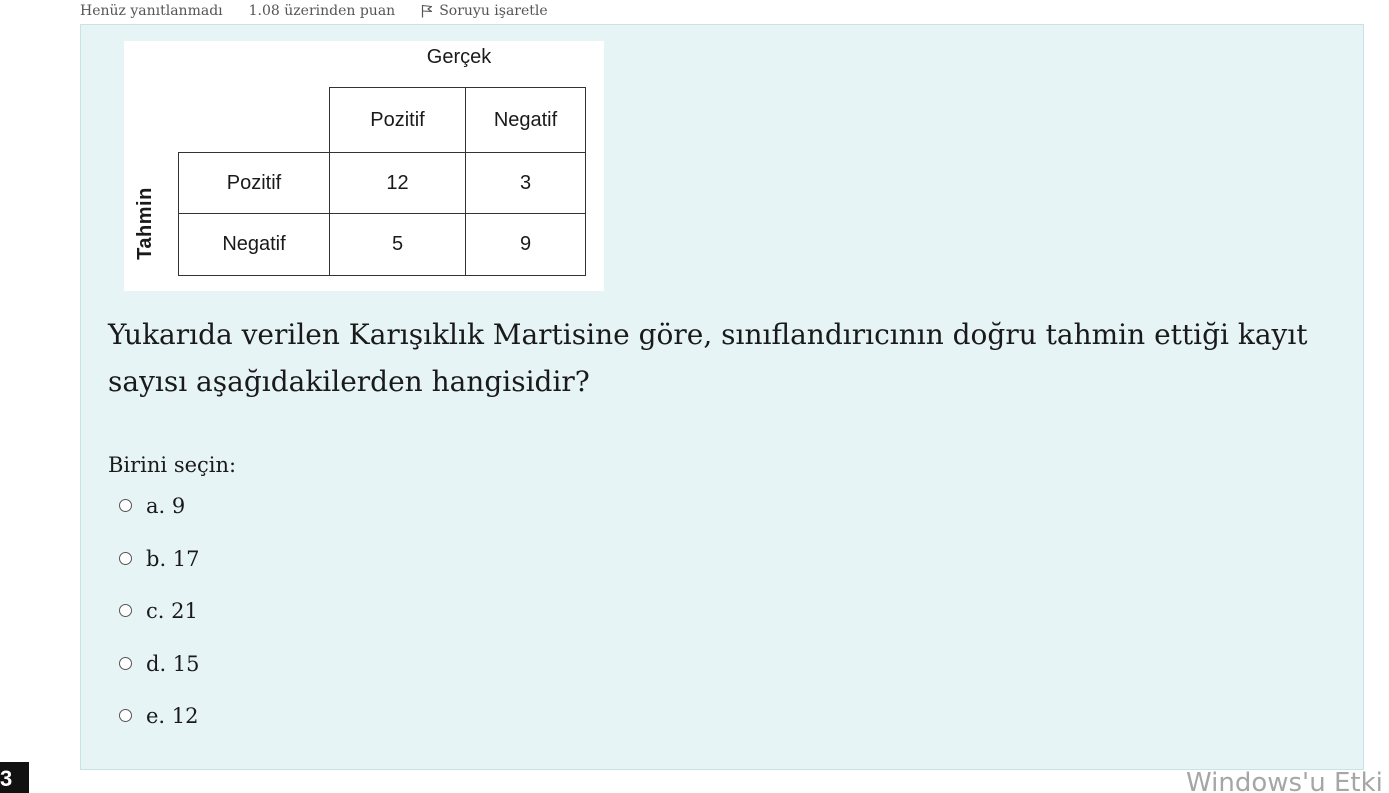  I want to click on col-header-positive: Pozitif, so click(397, 120).